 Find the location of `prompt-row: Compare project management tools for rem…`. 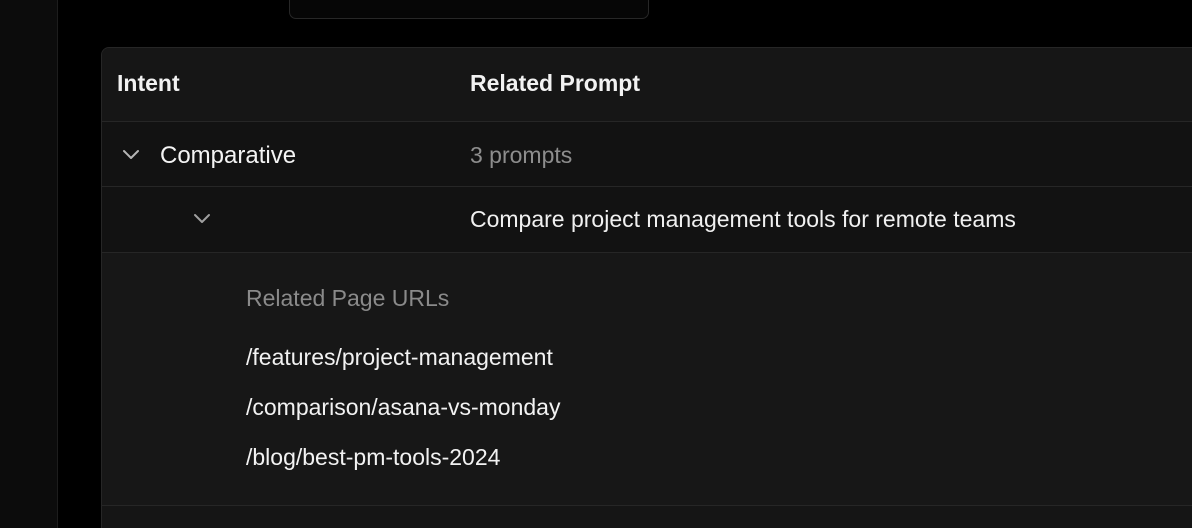

prompt-row: Compare project management tools for rem… is located at coordinates (647, 220).